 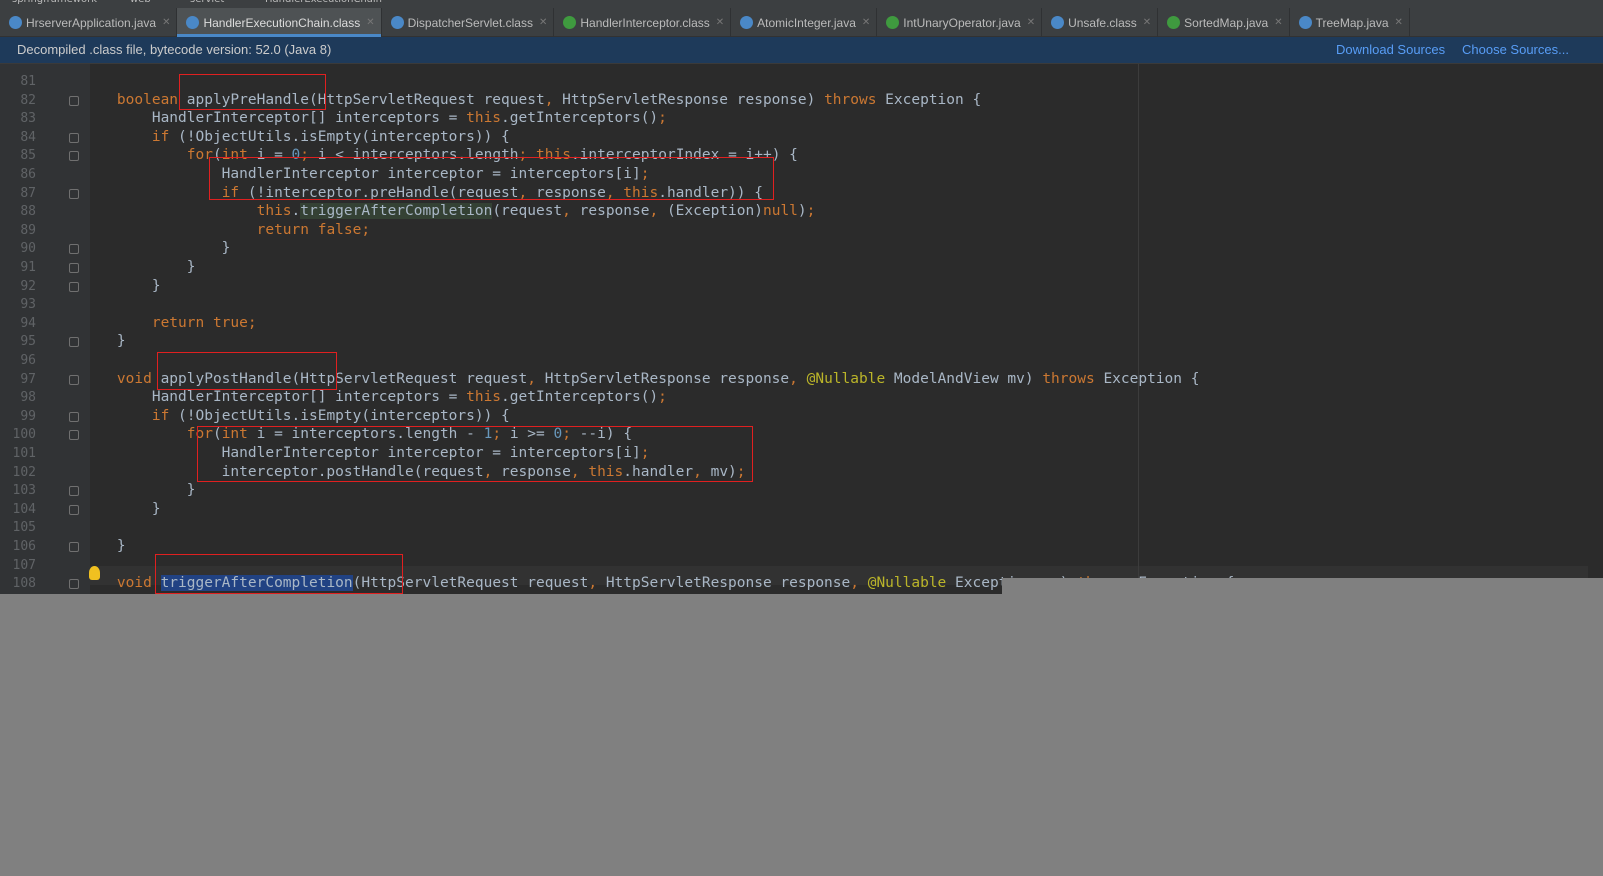 What do you see at coordinates (89, 22) in the screenshot?
I see `tab-hrserverapplication-java: HrserverApplication.java ✕` at bounding box center [89, 22].